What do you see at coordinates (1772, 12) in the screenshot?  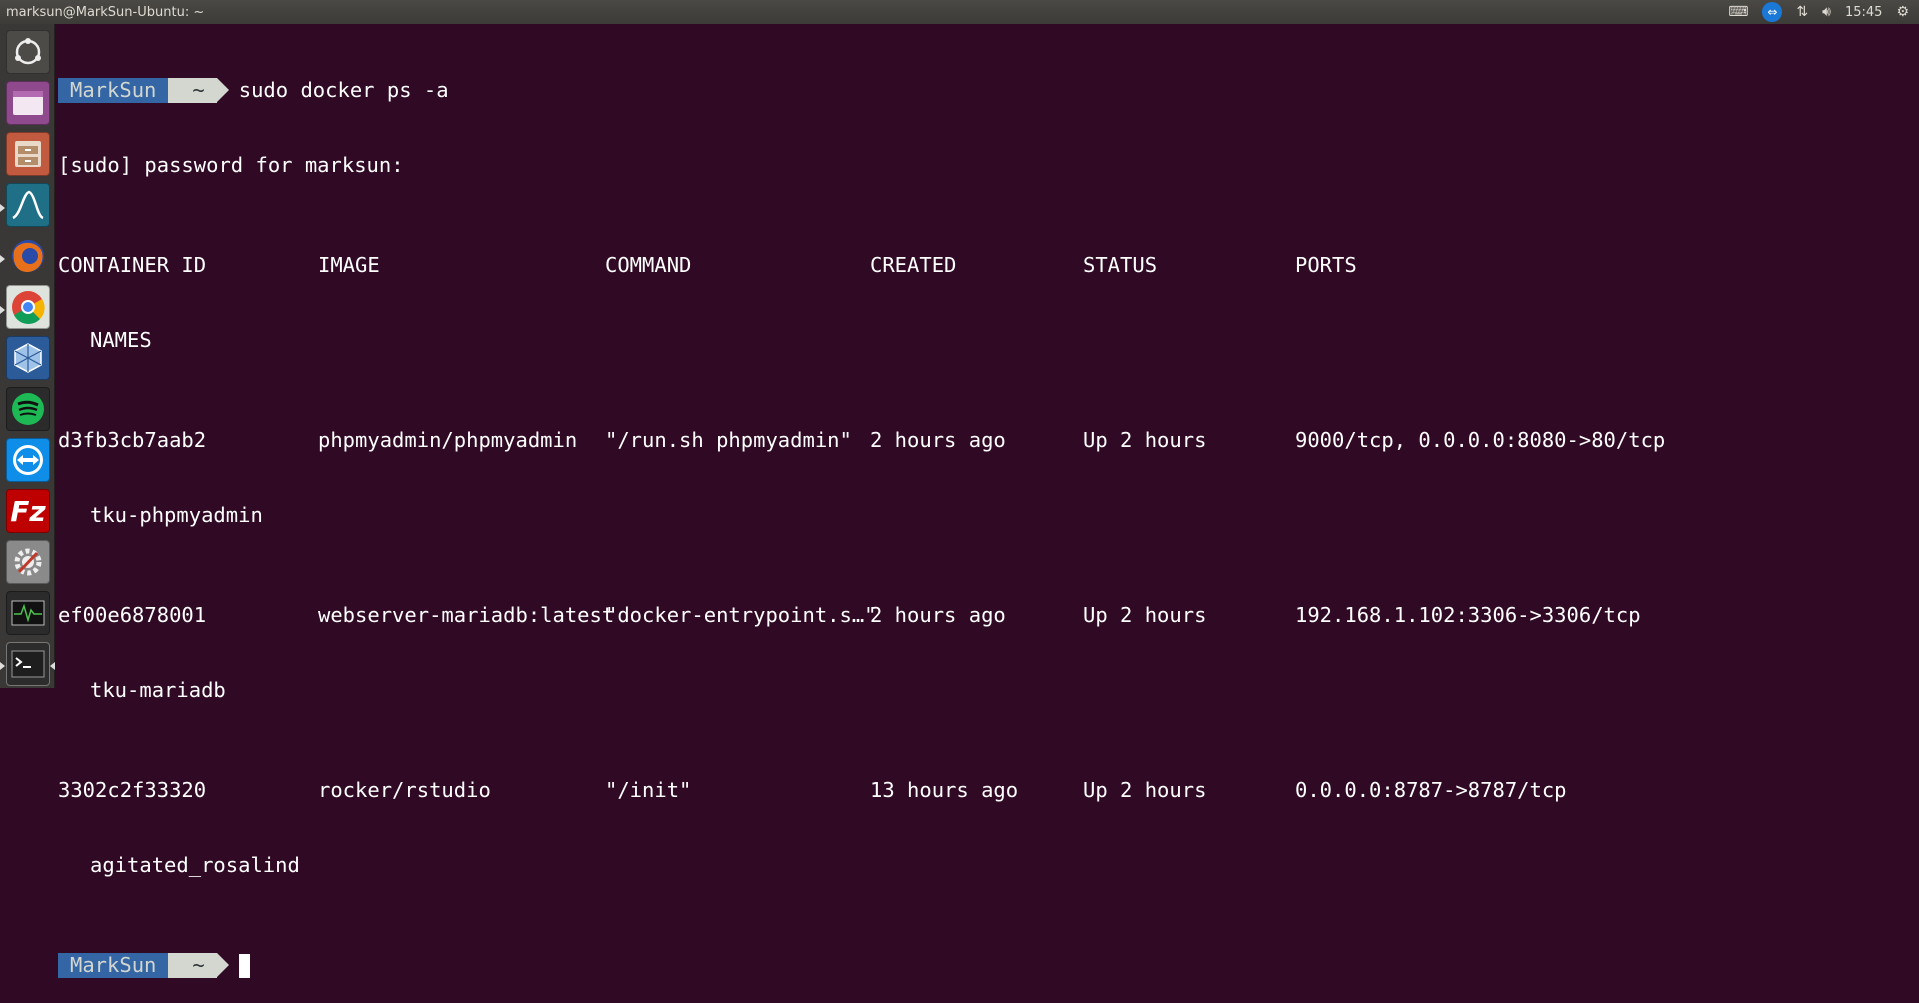 I see `teamviewer-icon: ⇔` at bounding box center [1772, 12].